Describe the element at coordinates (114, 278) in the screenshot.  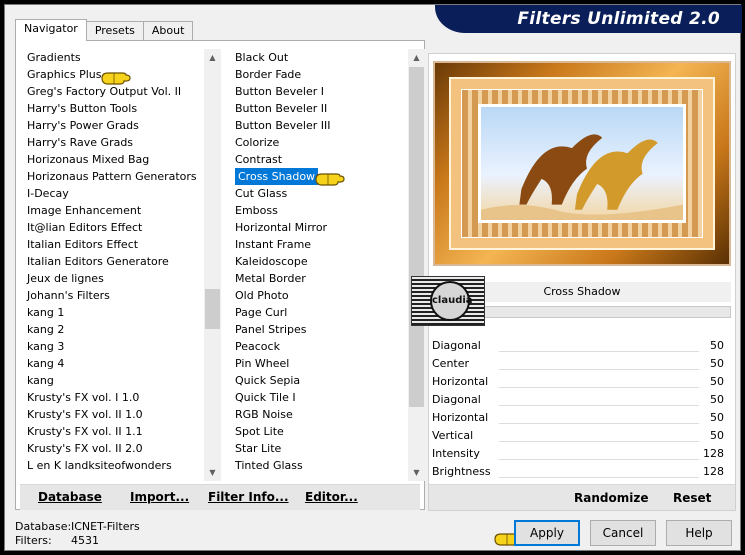
I see `category-item: Jeux de lignes` at that location.